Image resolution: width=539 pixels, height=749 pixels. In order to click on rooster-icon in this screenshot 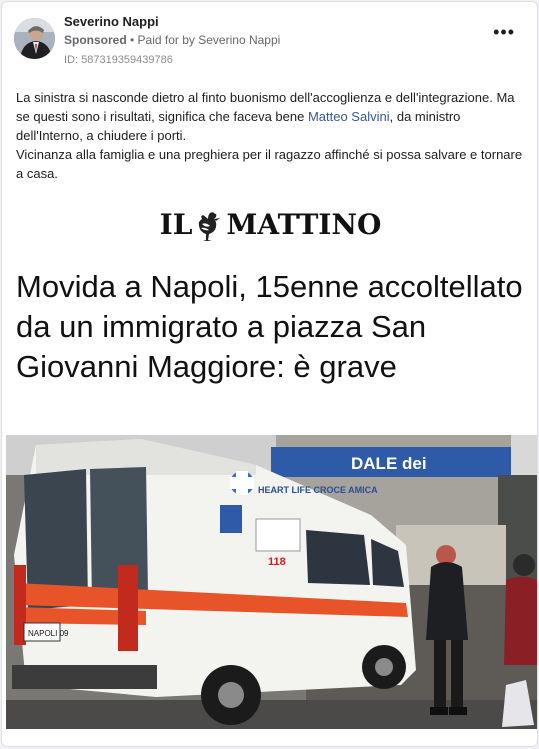, I will do `click(209, 227)`.